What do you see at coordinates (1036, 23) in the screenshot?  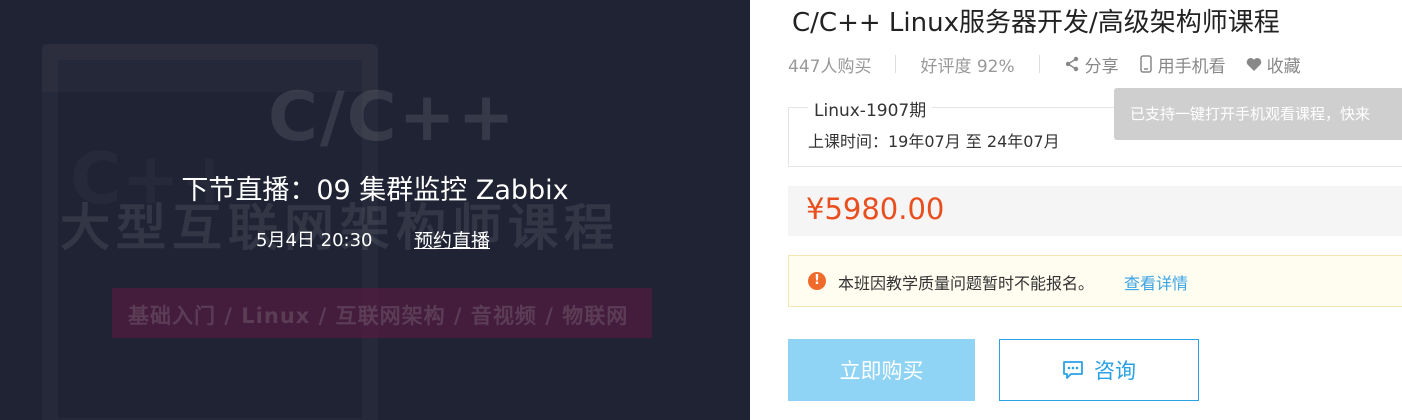 I see `course-title: C/C++ Linux服务器开发/高级架构师课程` at bounding box center [1036, 23].